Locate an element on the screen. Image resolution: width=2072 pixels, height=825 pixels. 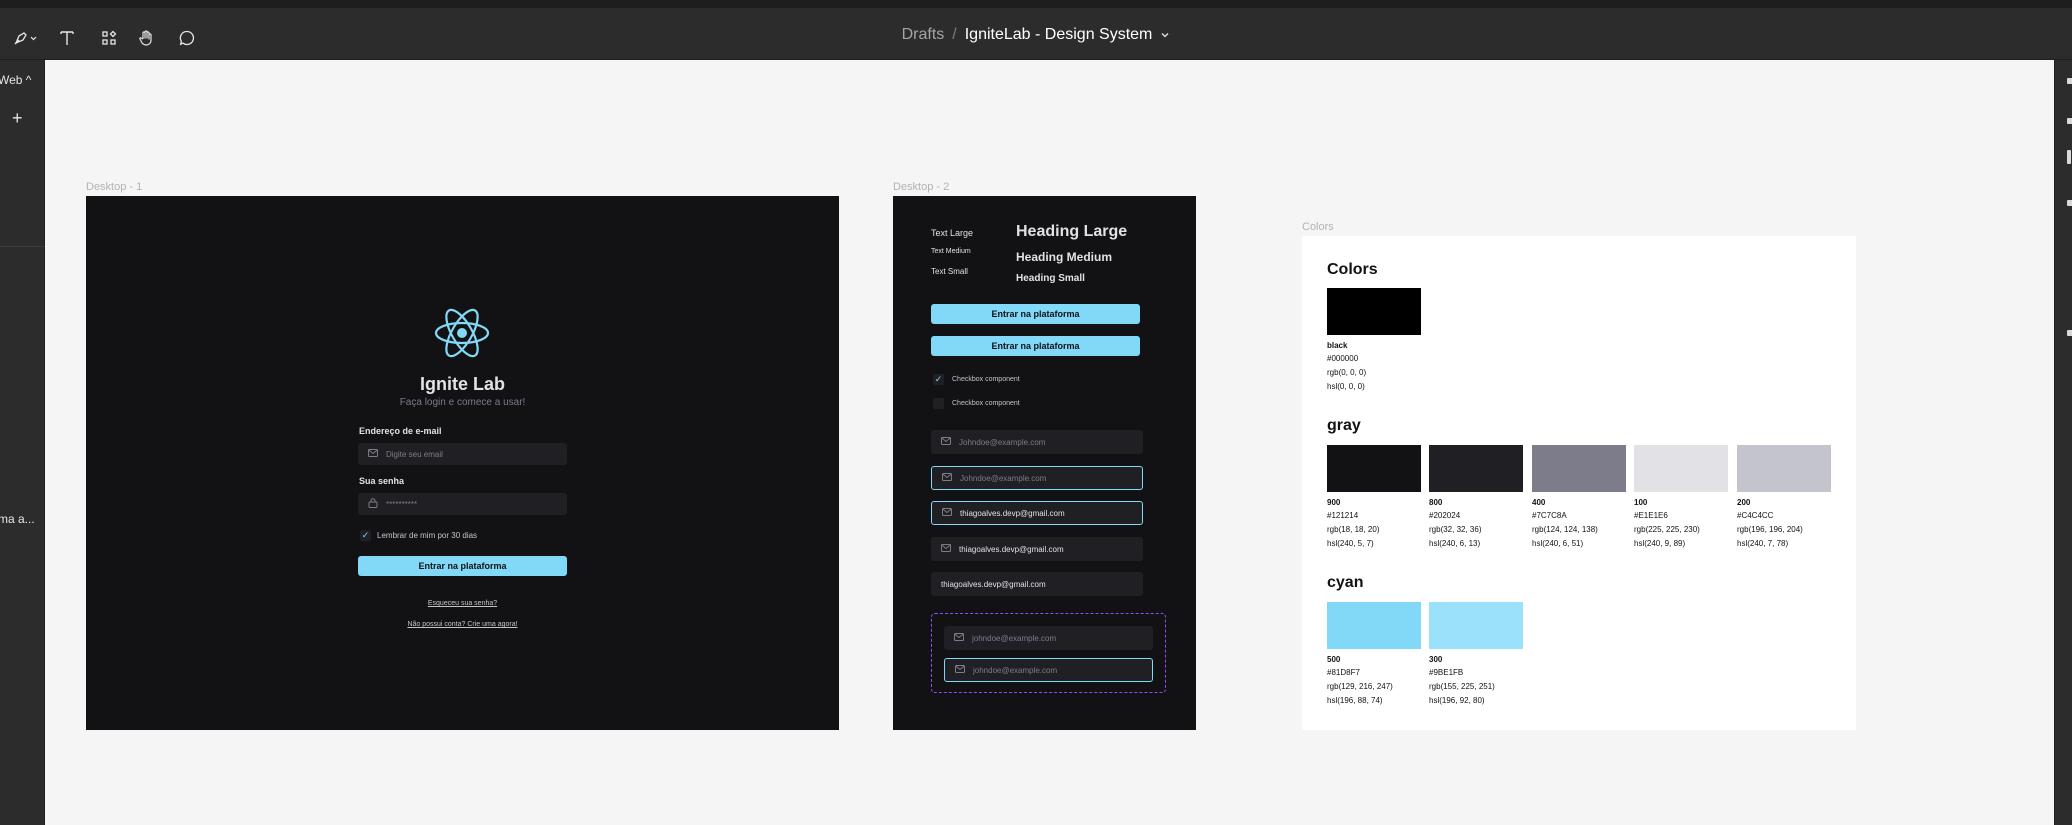
swatch-hex: #202024 is located at coordinates (1445, 515).